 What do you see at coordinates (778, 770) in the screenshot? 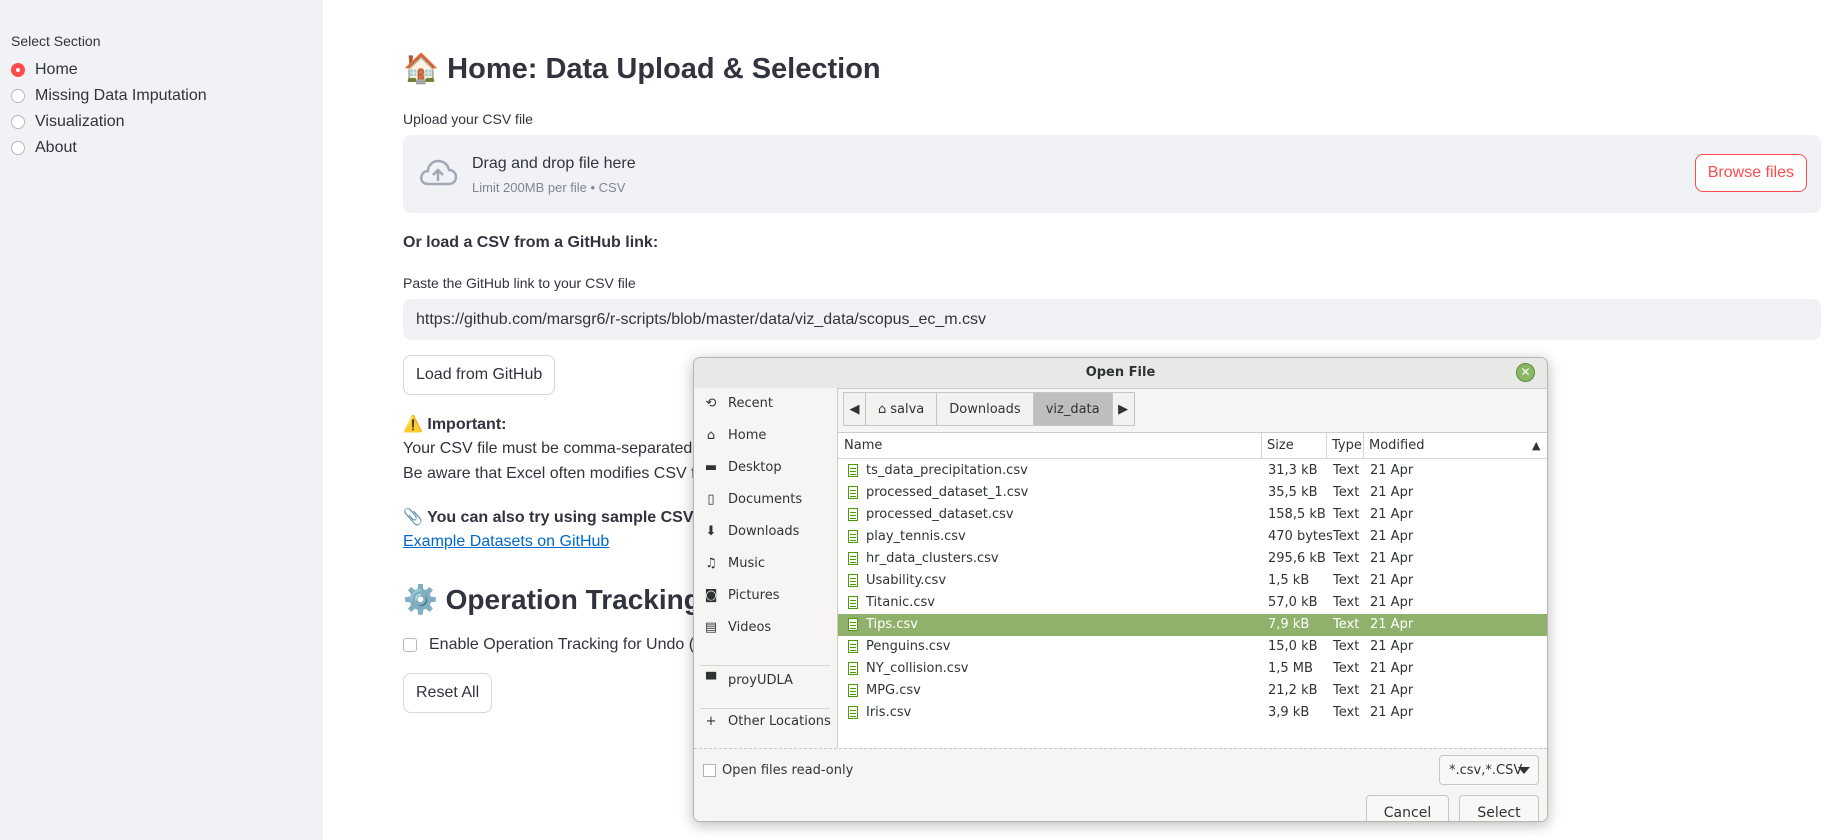
I see `read-only-option: Open files read-only` at bounding box center [778, 770].